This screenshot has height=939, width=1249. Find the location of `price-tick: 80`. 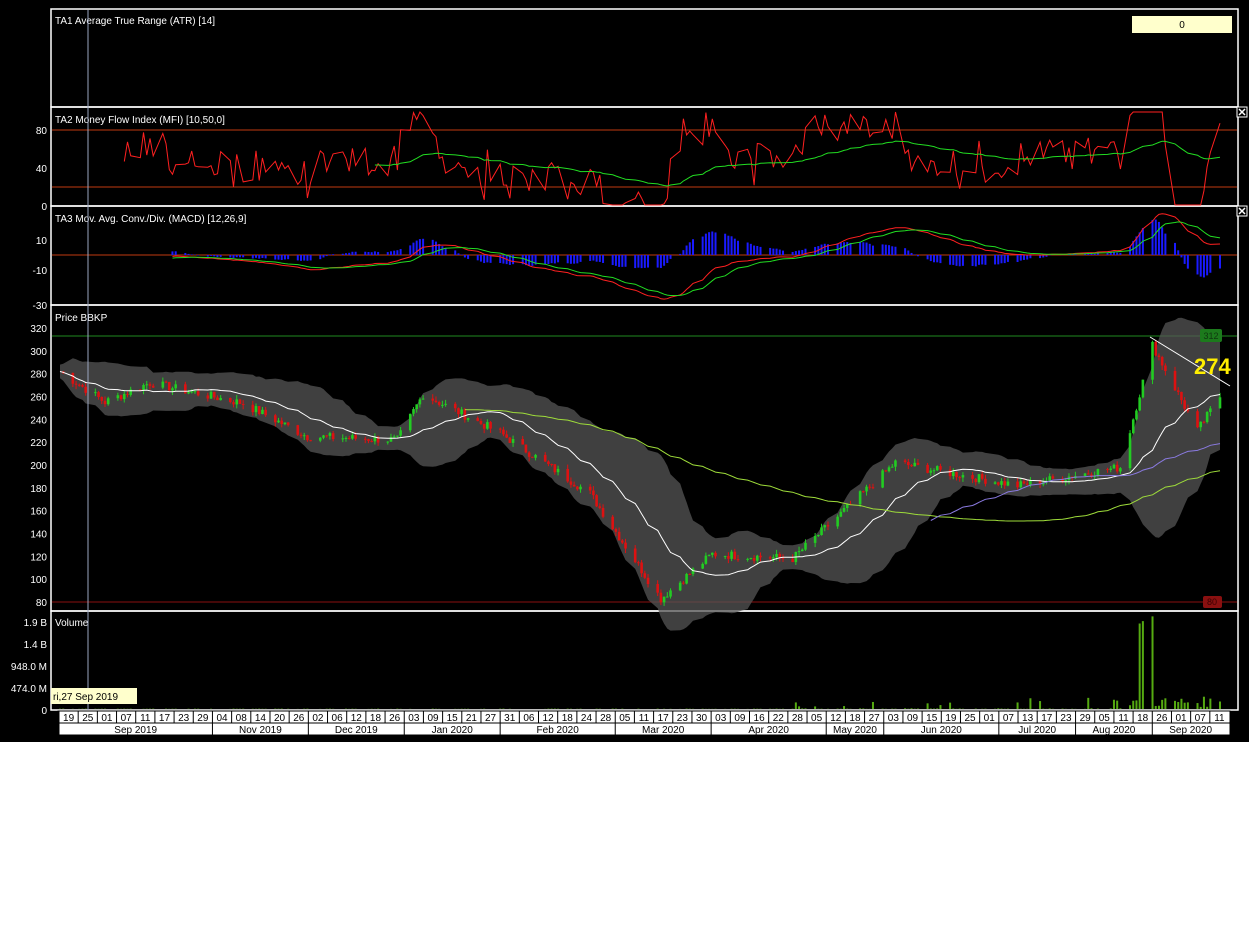

price-tick: 80 is located at coordinates (42, 603).